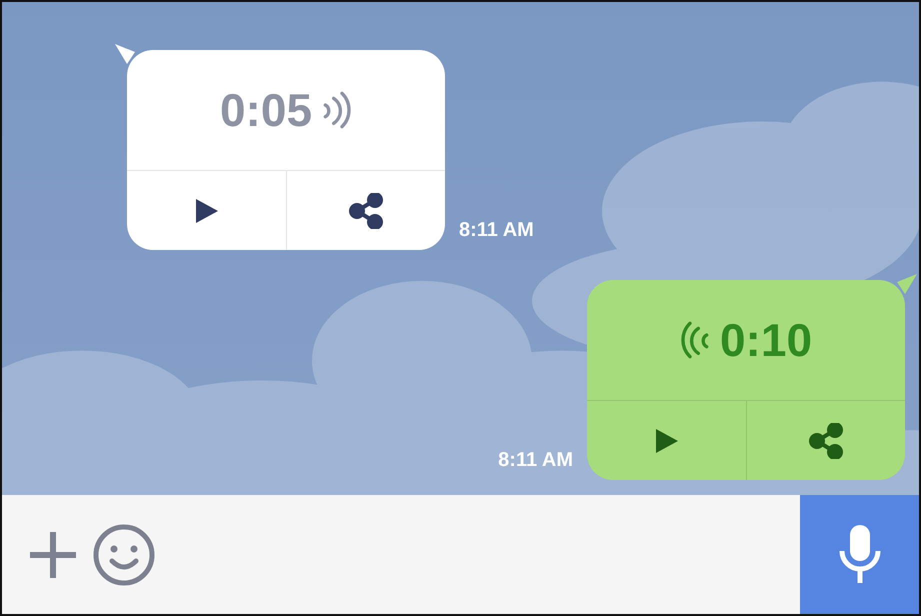 The image size is (921, 616). Describe the element at coordinates (766, 340) in the screenshot. I see `voice-duration: 0:10` at that location.